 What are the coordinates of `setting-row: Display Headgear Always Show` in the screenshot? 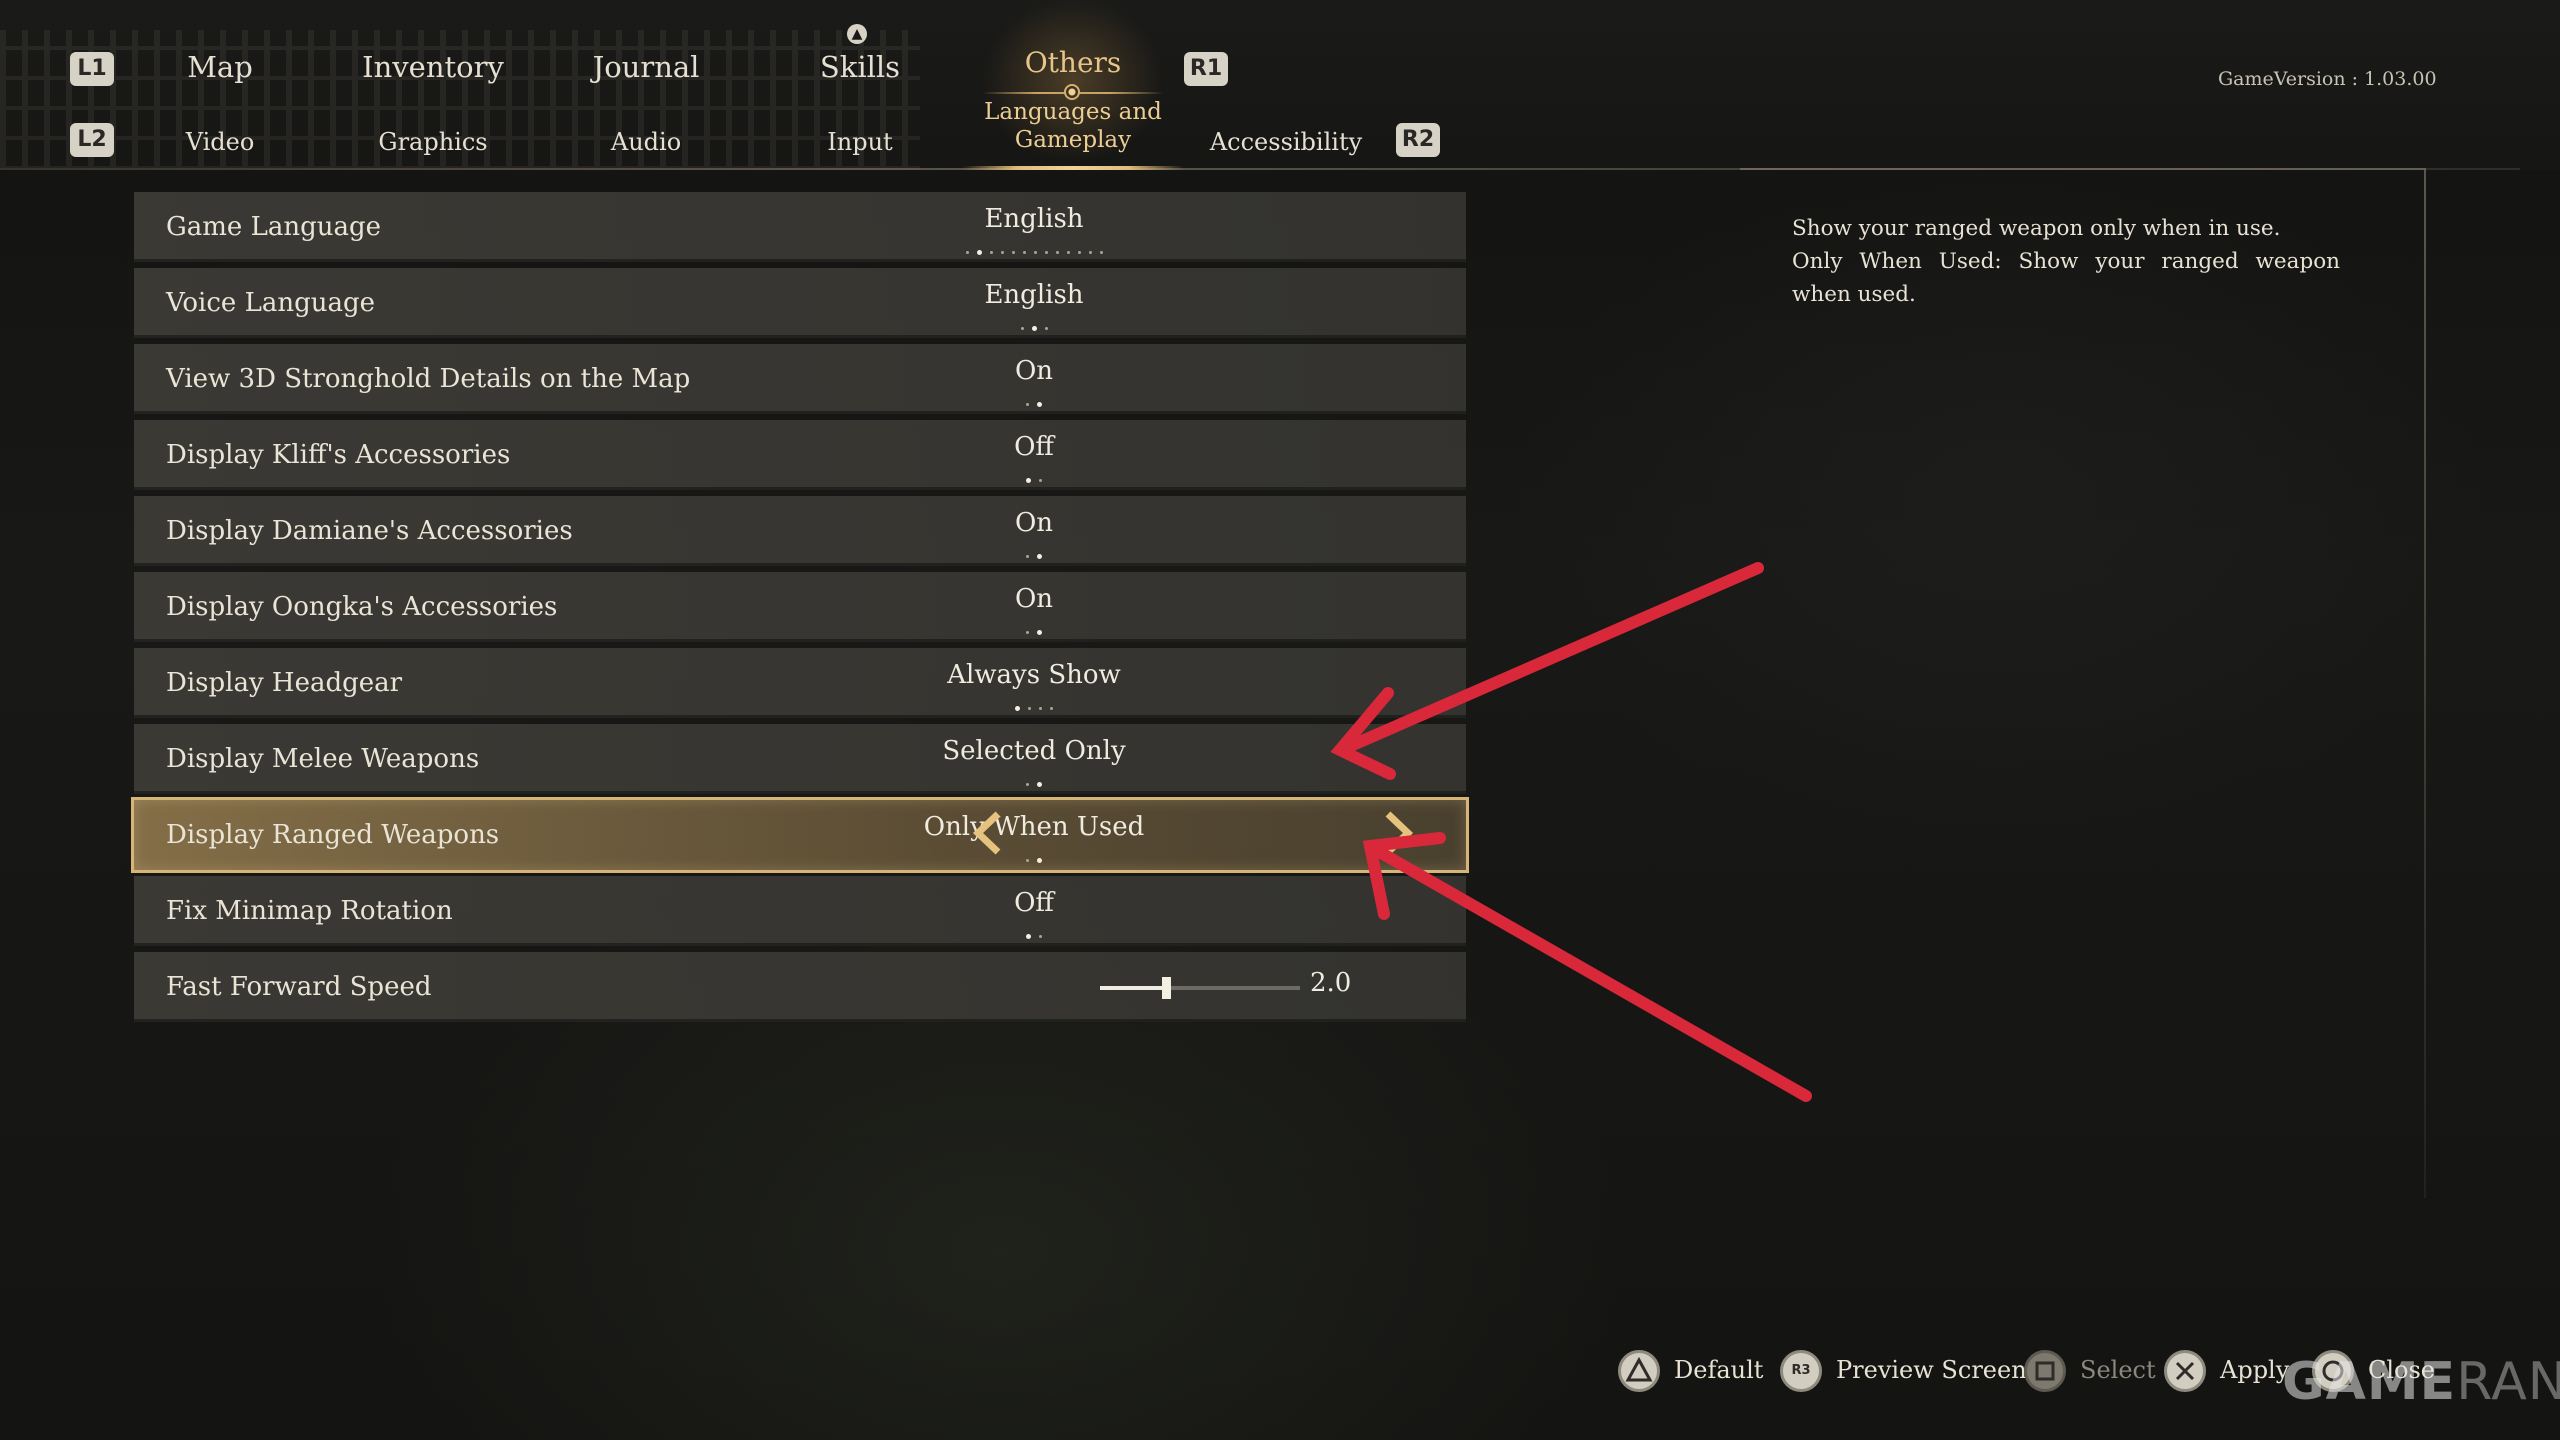 It's located at (800, 683).